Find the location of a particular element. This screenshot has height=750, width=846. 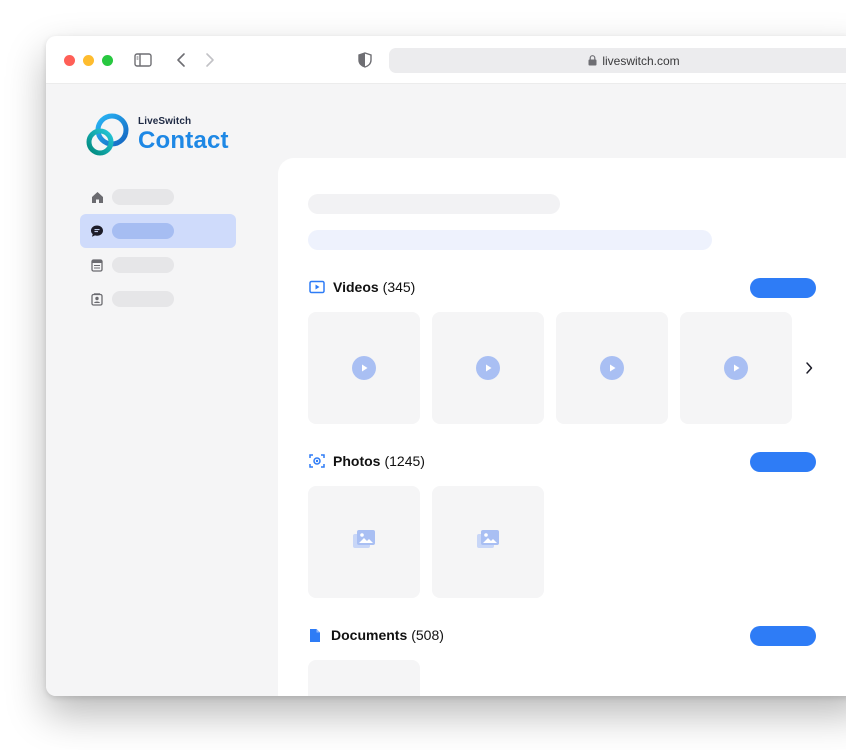

videos-count: (345) is located at coordinates (399, 287).